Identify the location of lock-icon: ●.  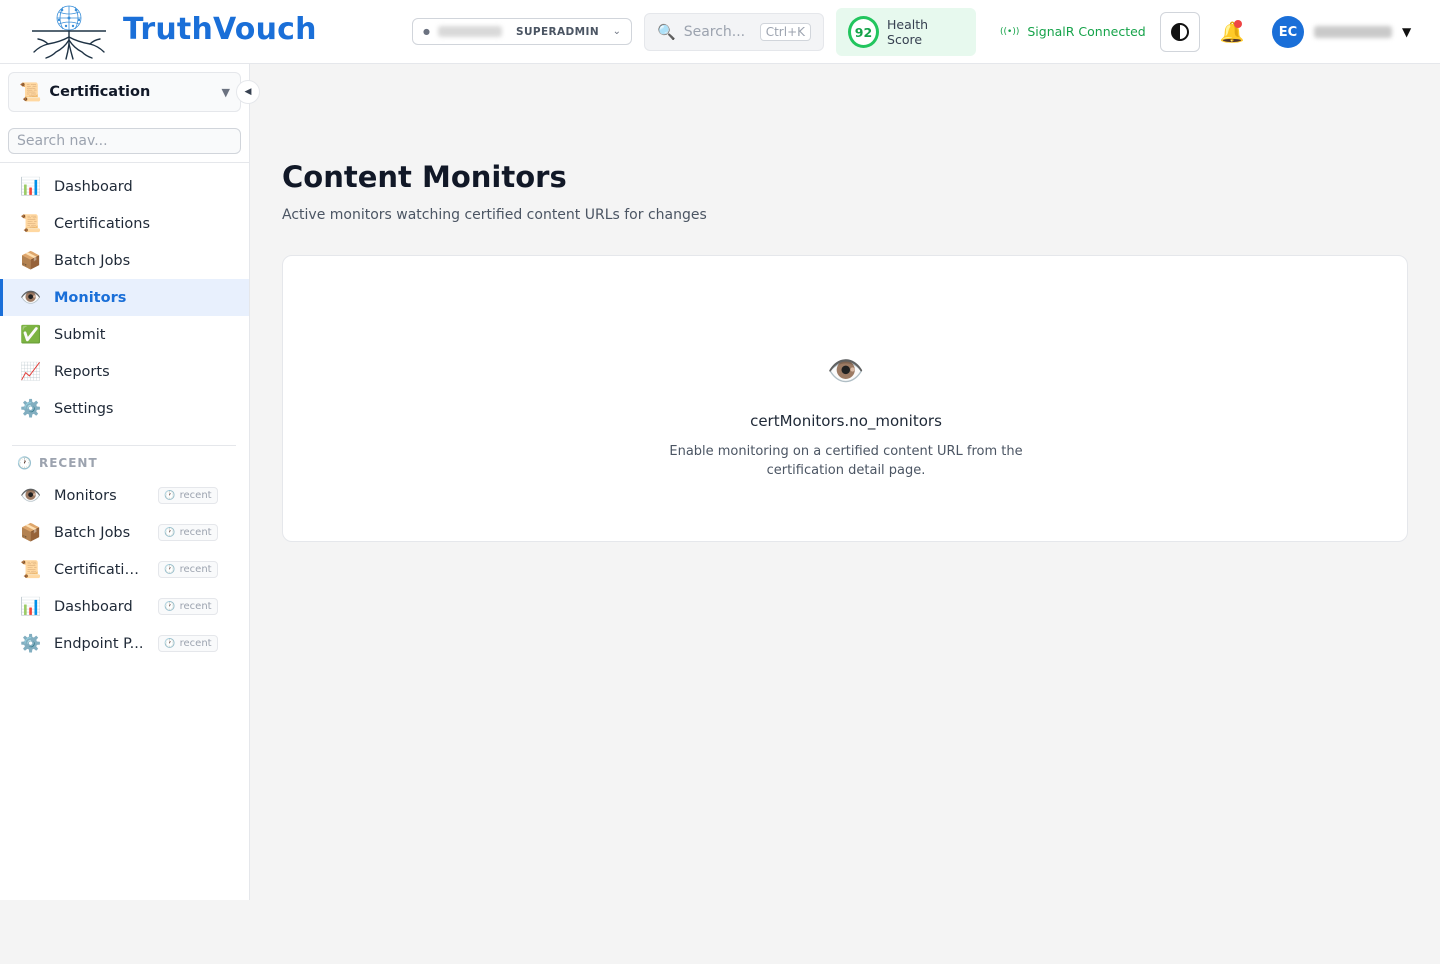
(426, 31).